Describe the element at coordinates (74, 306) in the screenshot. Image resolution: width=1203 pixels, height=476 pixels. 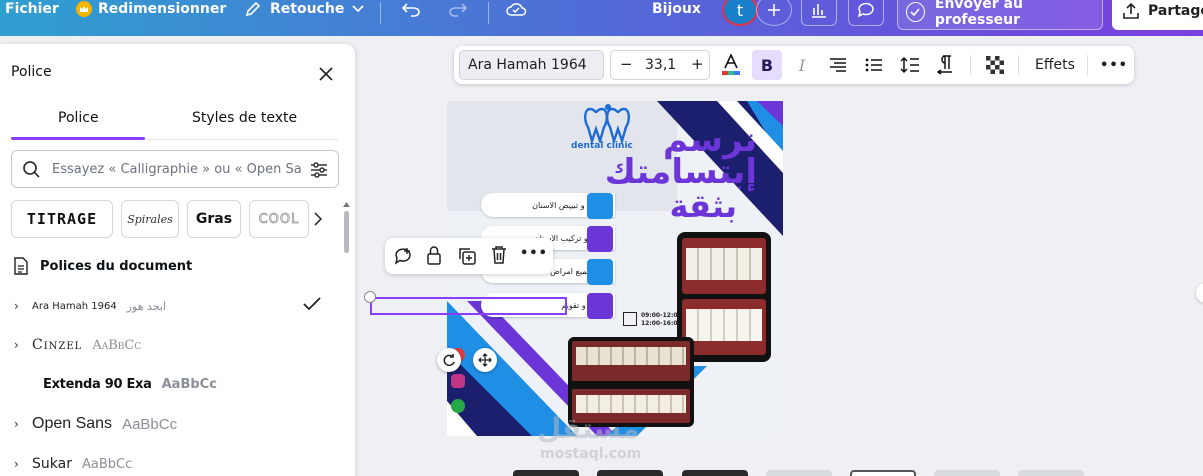
I see `font-name: Ara Hamah 1964` at that location.